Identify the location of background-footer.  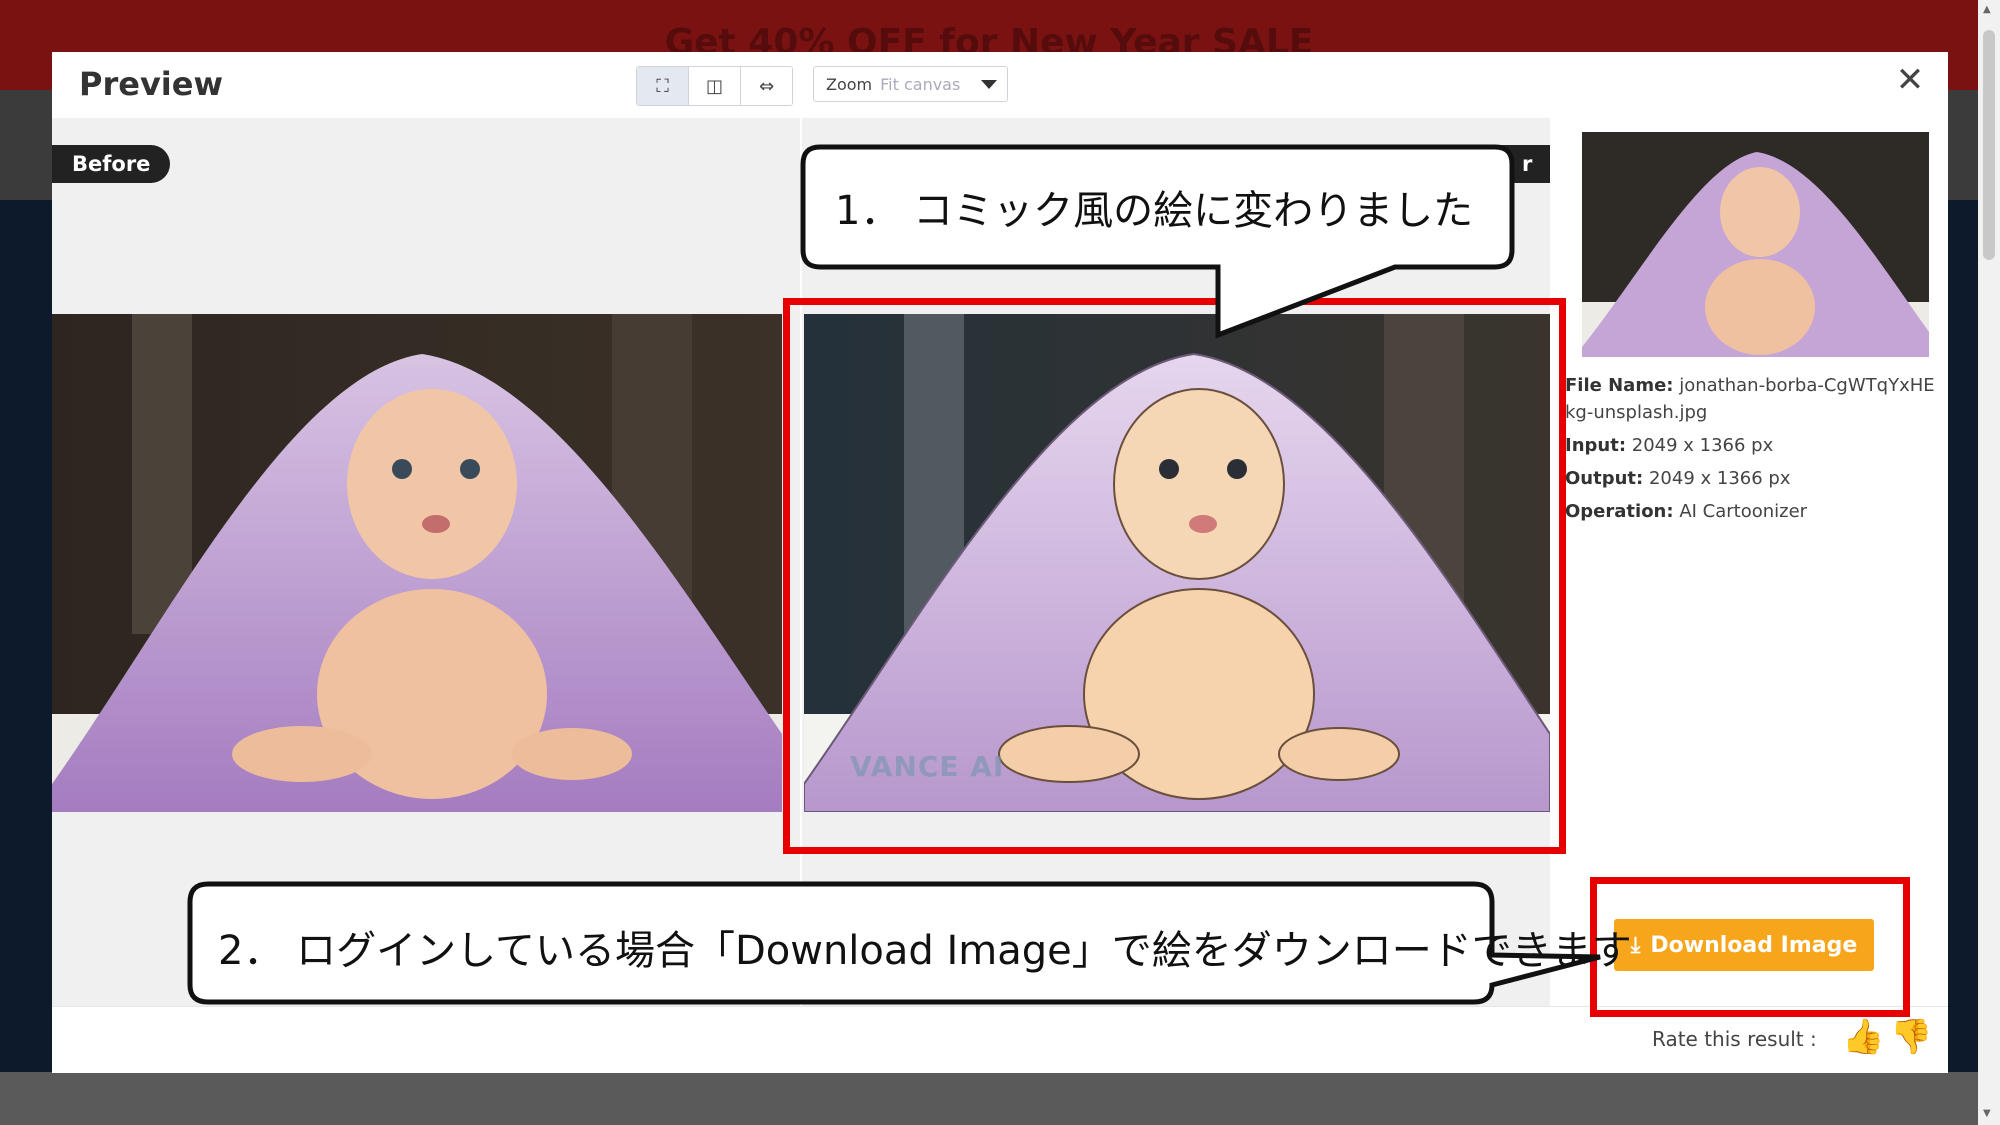
(989, 1098).